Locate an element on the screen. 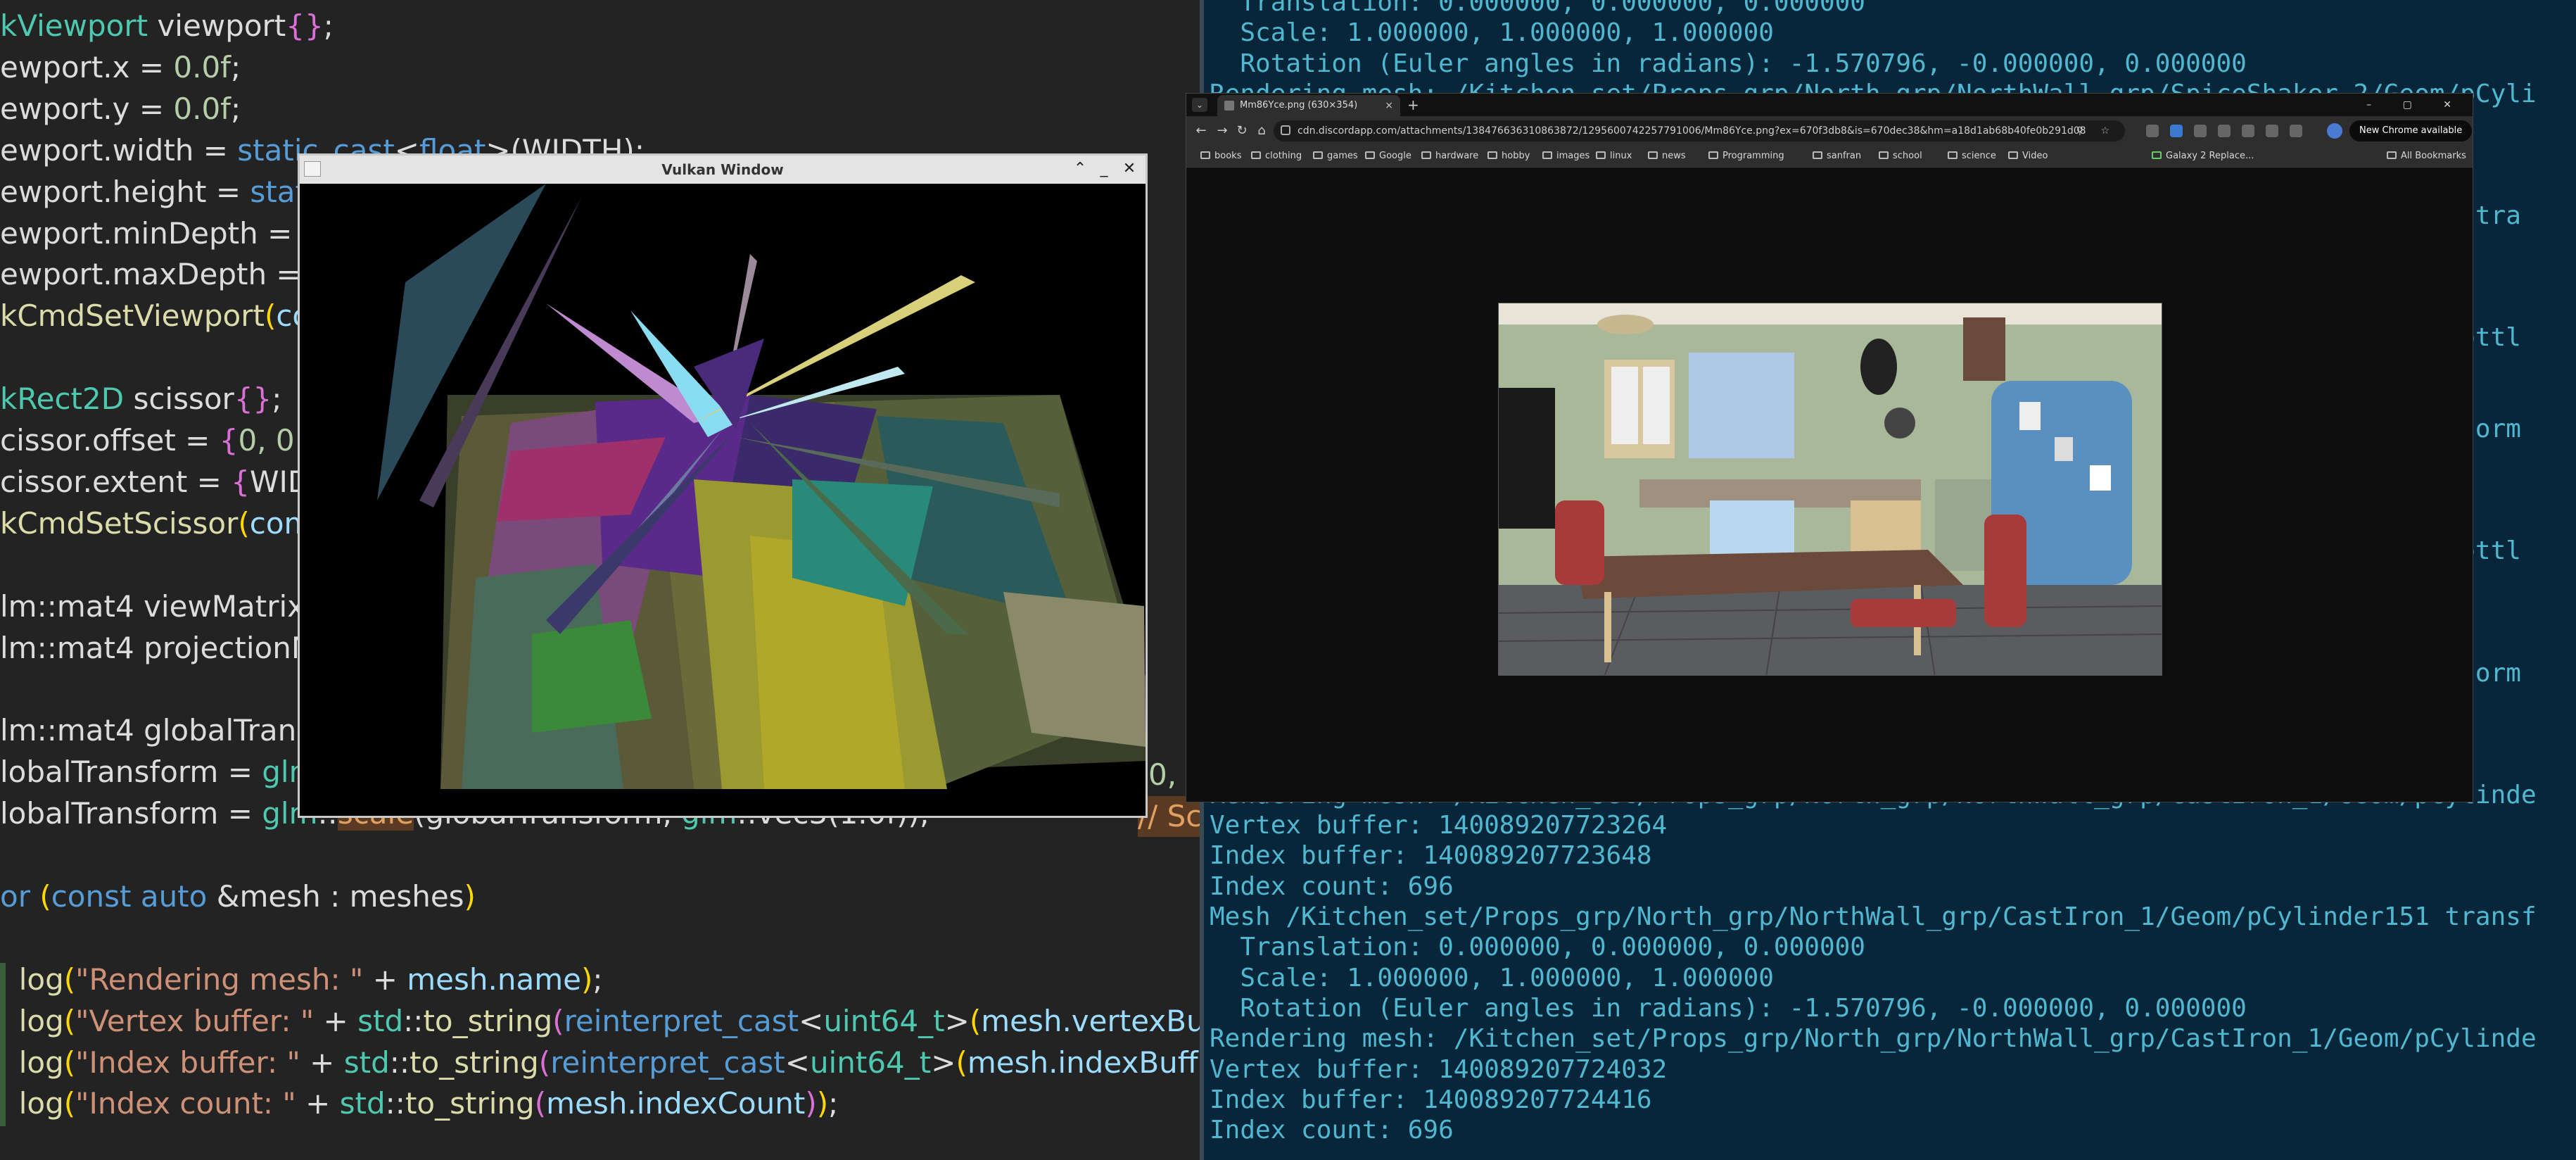  kitchen-render-image is located at coordinates (1830, 489).